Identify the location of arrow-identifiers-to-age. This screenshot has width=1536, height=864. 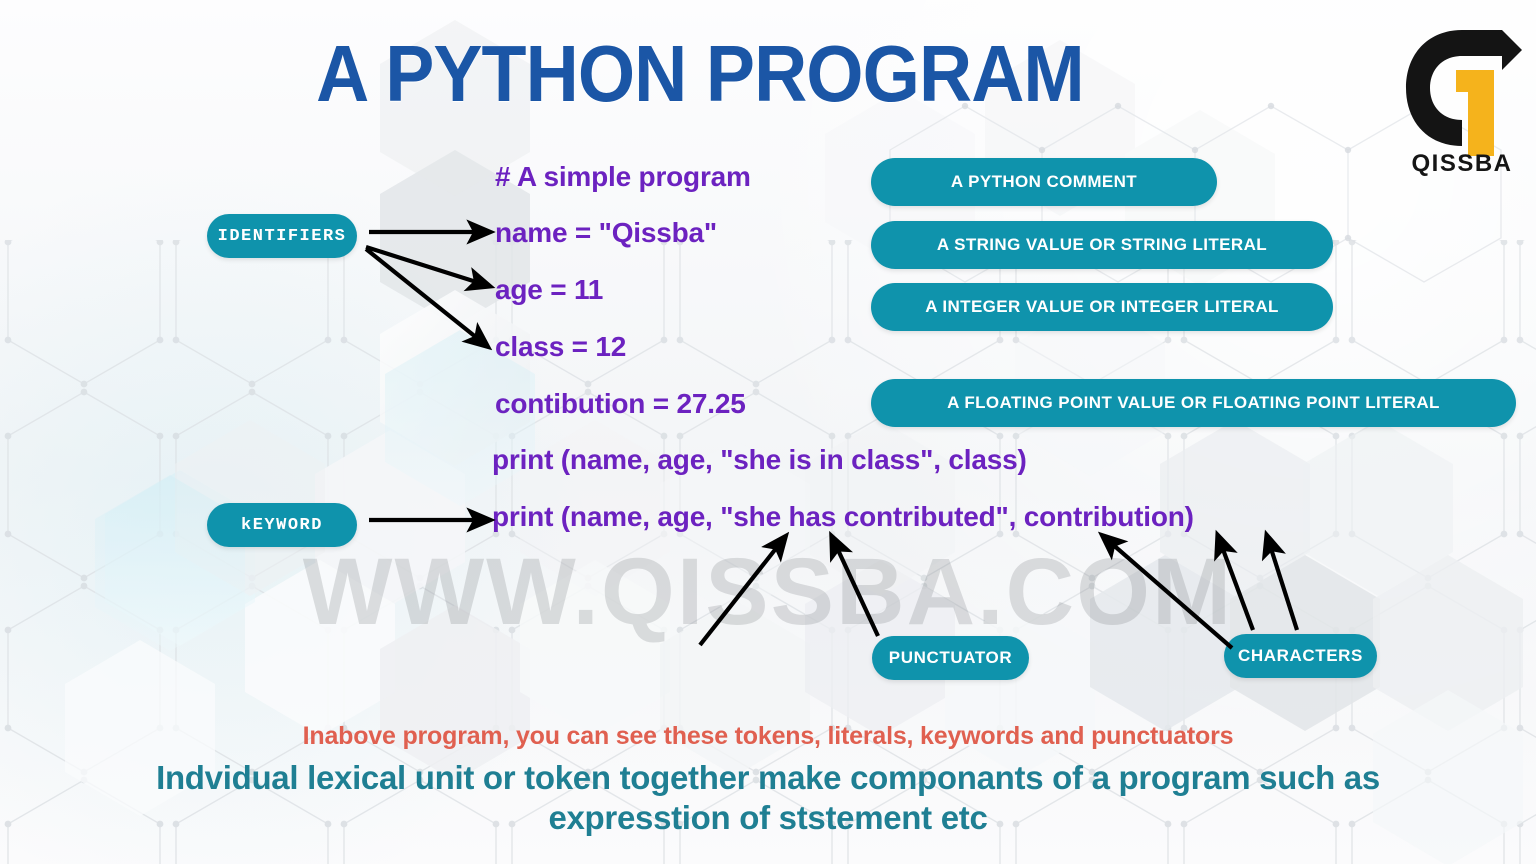
(430, 268).